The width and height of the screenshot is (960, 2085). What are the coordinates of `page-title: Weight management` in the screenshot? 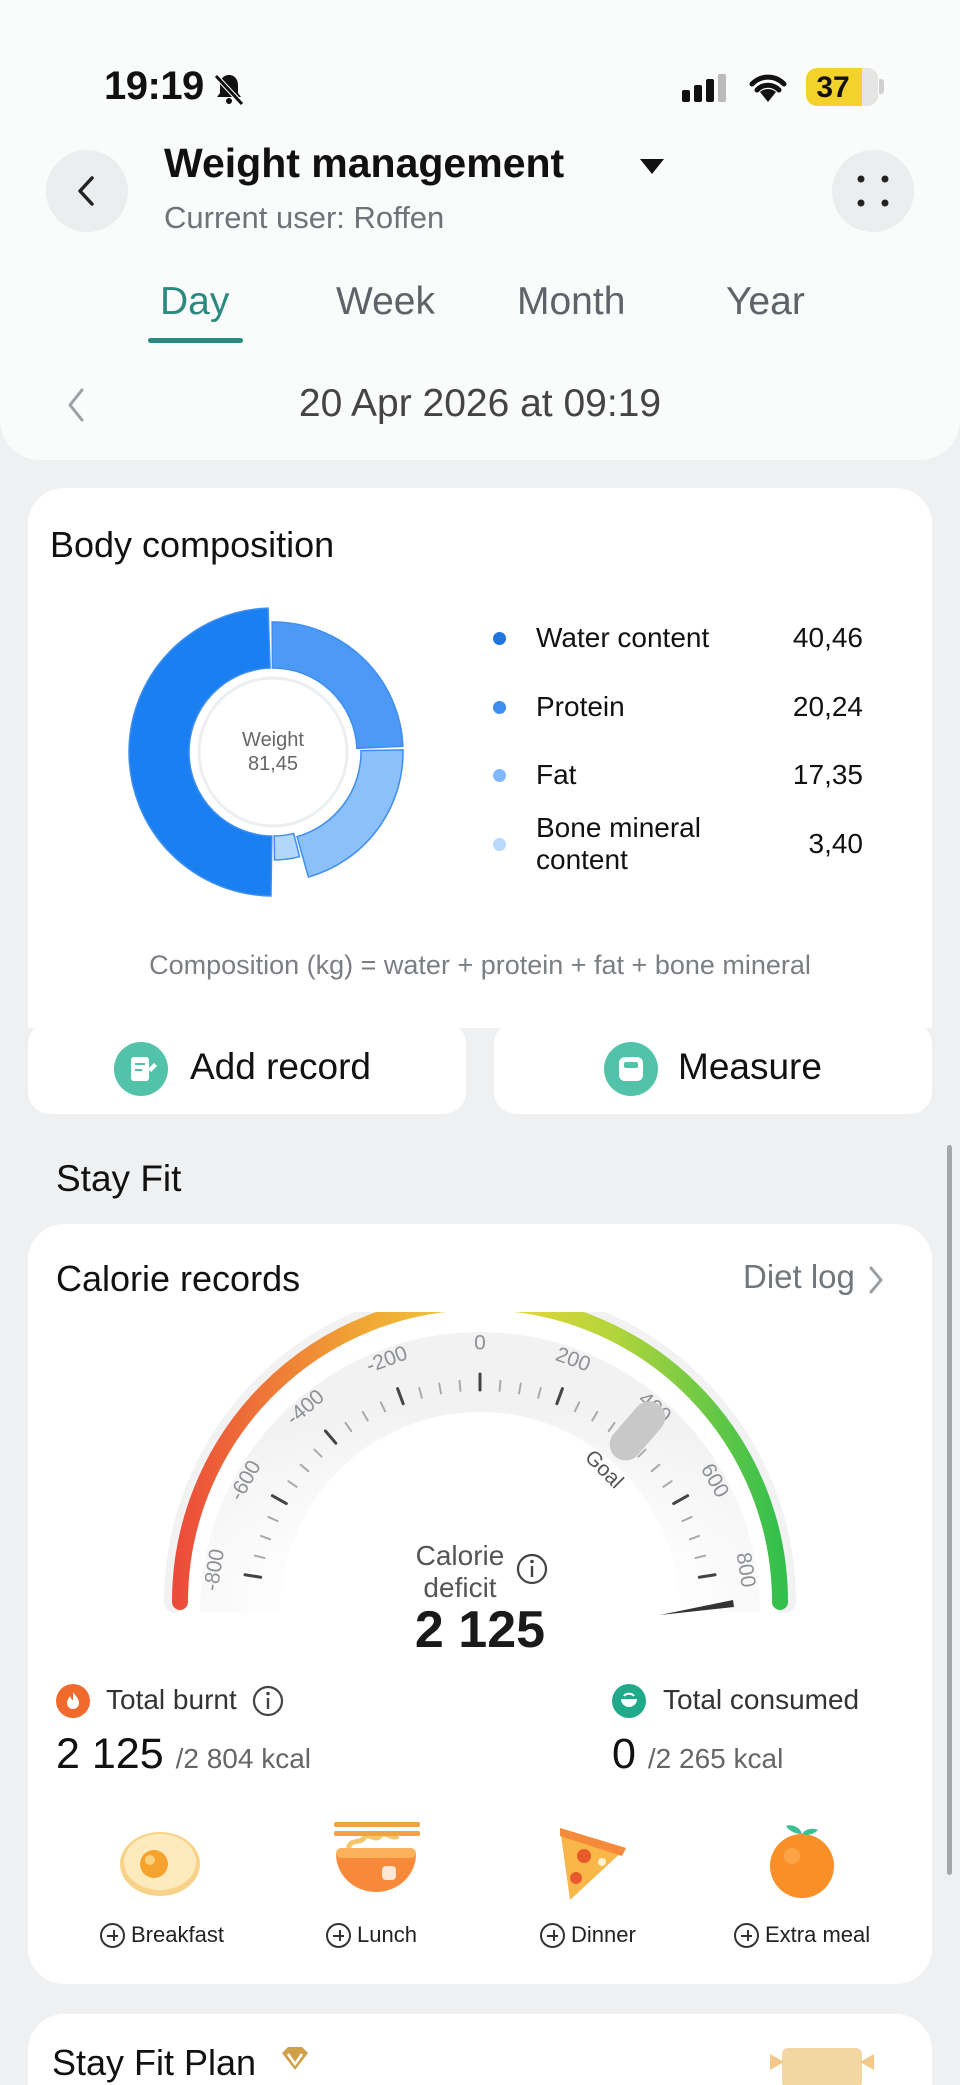 It's located at (364, 163).